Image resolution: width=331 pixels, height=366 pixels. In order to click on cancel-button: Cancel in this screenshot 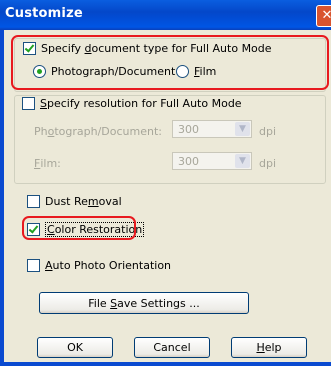, I will do `click(172, 347)`.